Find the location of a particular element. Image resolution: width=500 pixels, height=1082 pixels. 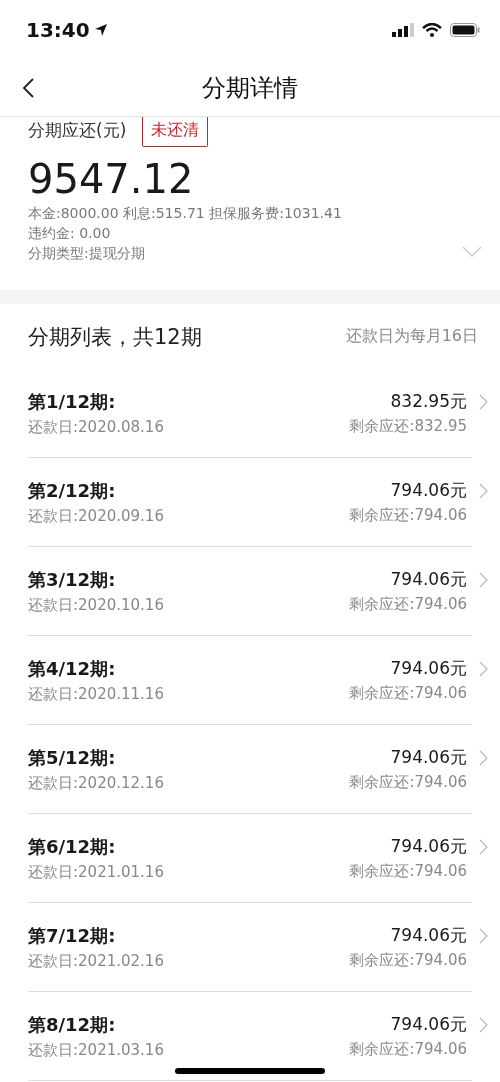

period-label: 第3/12期: is located at coordinates (72, 579).